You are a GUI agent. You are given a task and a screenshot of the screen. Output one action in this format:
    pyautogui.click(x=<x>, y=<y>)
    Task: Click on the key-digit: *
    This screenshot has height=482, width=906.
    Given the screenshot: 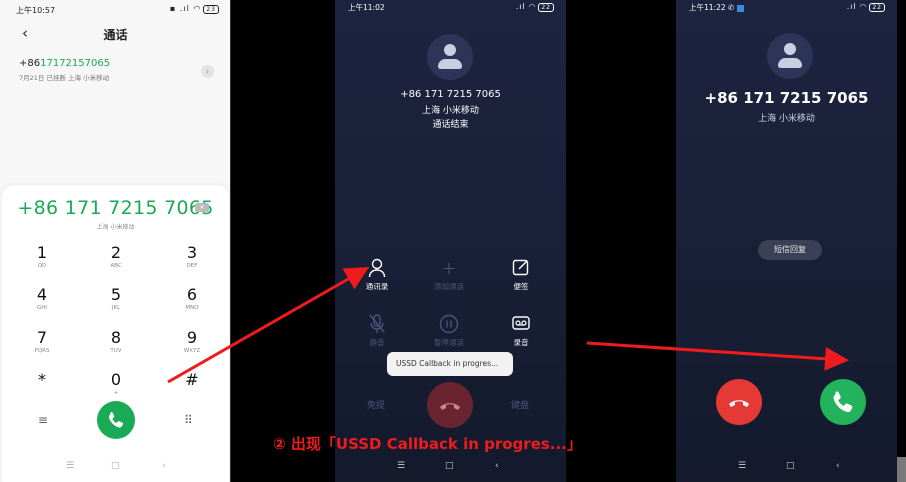 What is the action you would take?
    pyautogui.click(x=42, y=379)
    